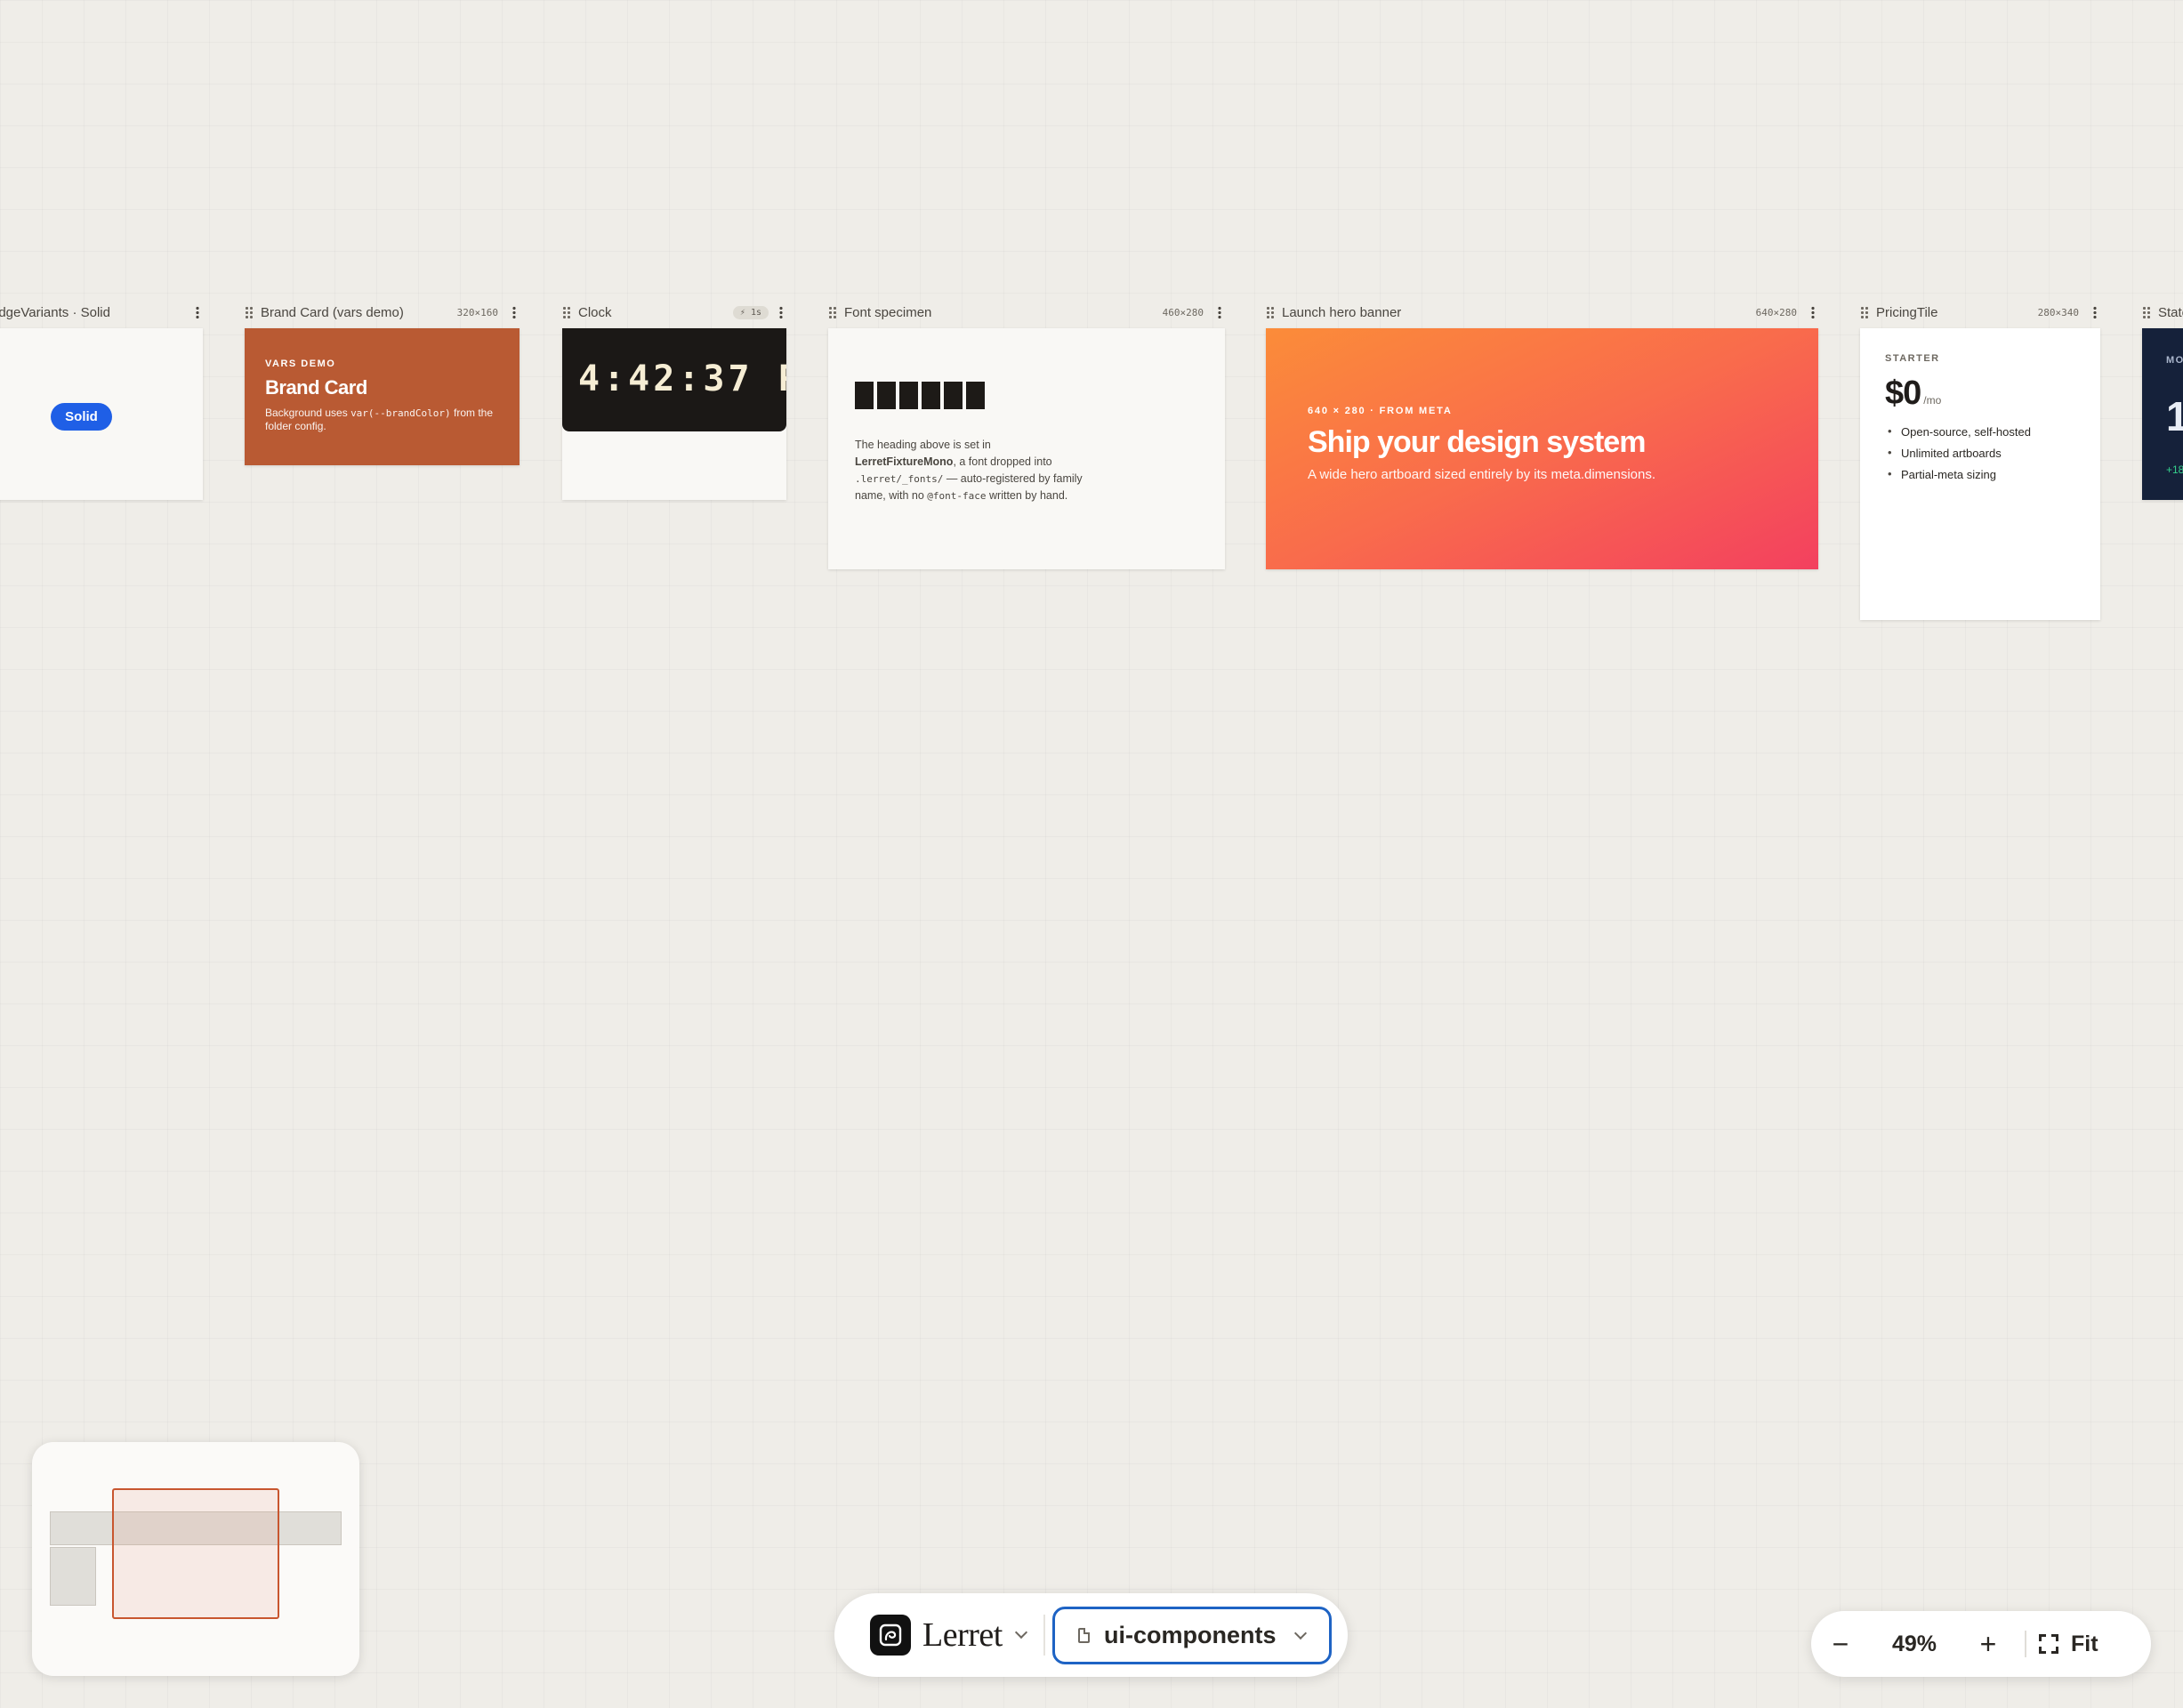  Describe the element at coordinates (682, 379) in the screenshot. I see `clock-time: 4:42:37 PM` at that location.